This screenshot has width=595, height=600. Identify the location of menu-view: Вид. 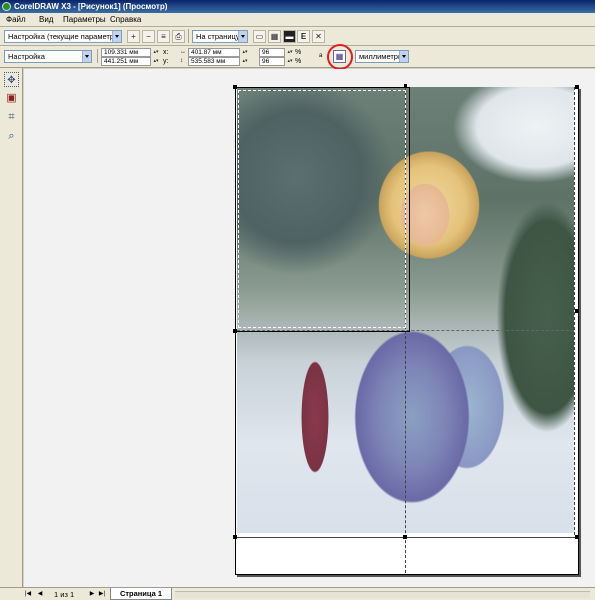
(46, 20).